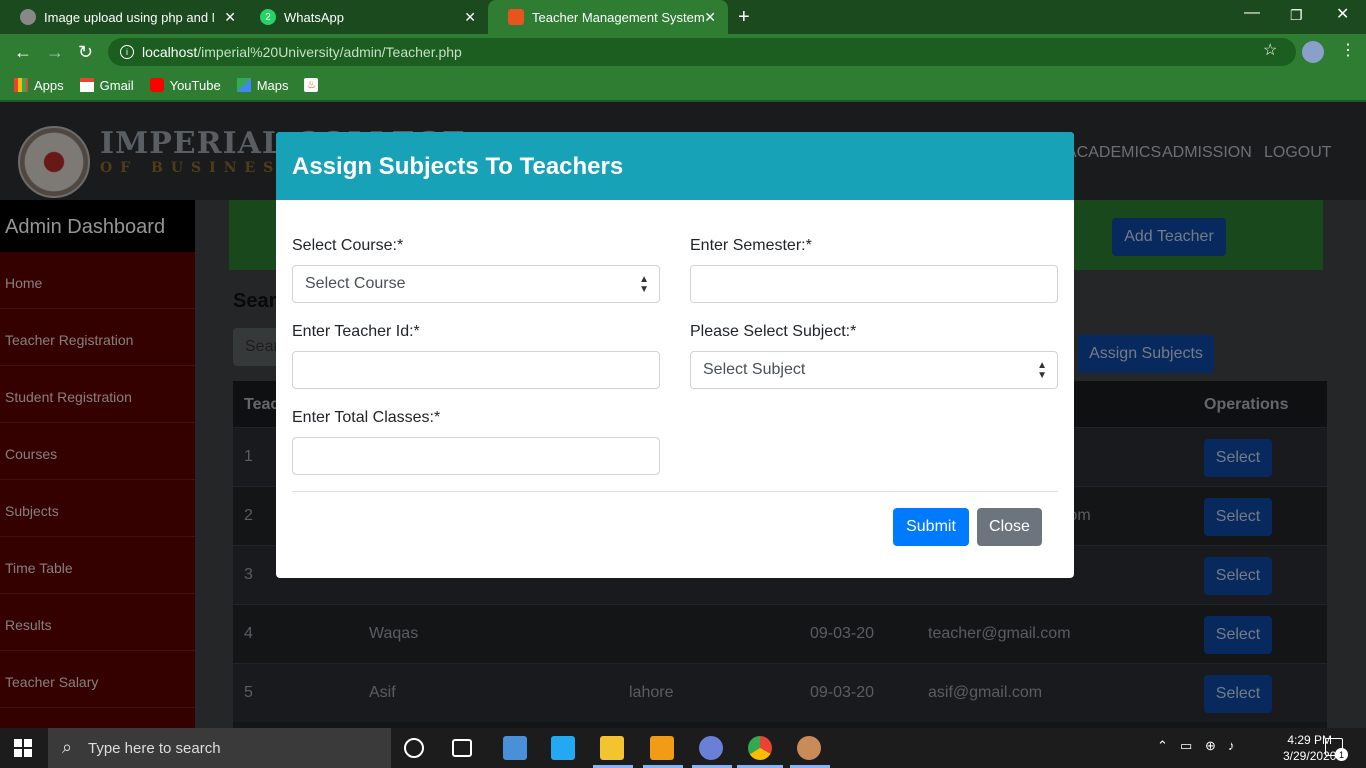 Image resolution: width=1366 pixels, height=768 pixels. I want to click on bookmark-gmail: Gmail, so click(106, 85).